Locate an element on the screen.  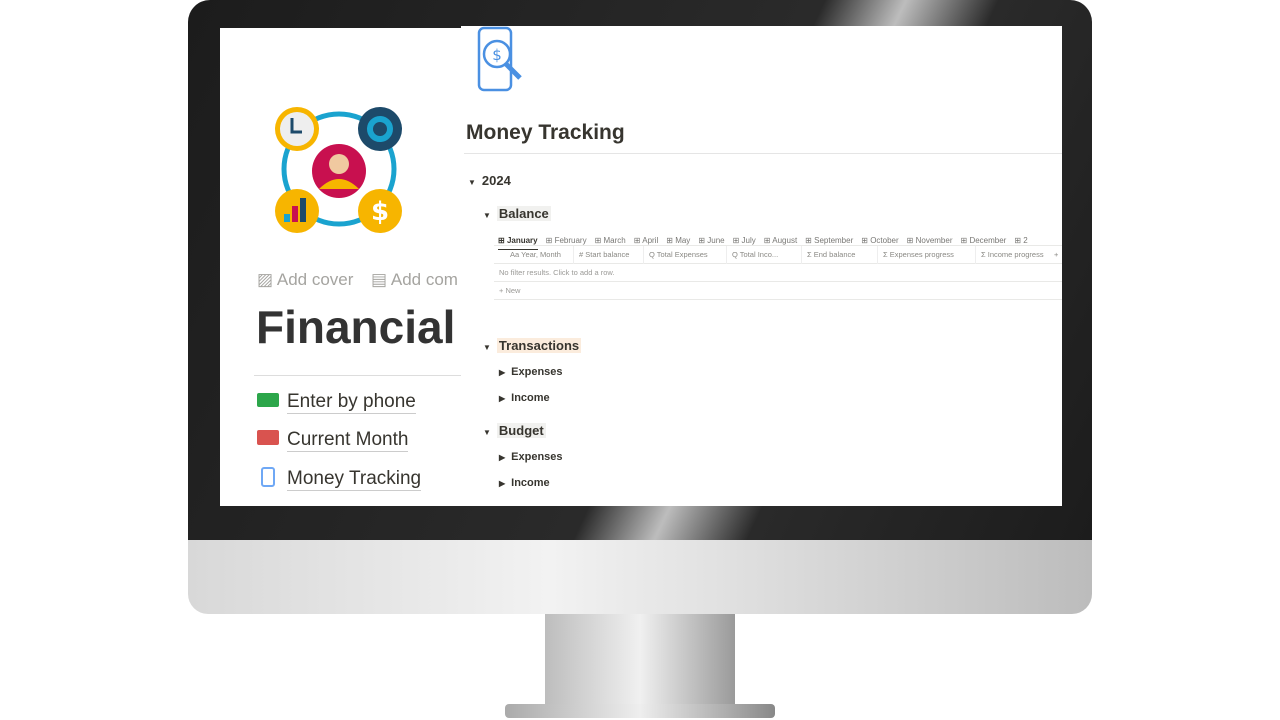
toggle-budget-expenses: ▶ Expenses is located at coordinates (531, 457).